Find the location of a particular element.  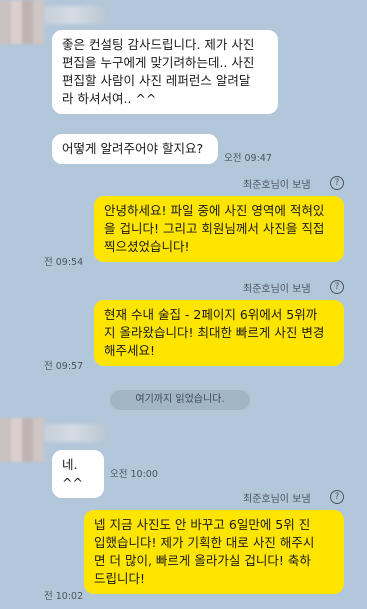

message-time: 전 09:57 is located at coordinates (64, 366).